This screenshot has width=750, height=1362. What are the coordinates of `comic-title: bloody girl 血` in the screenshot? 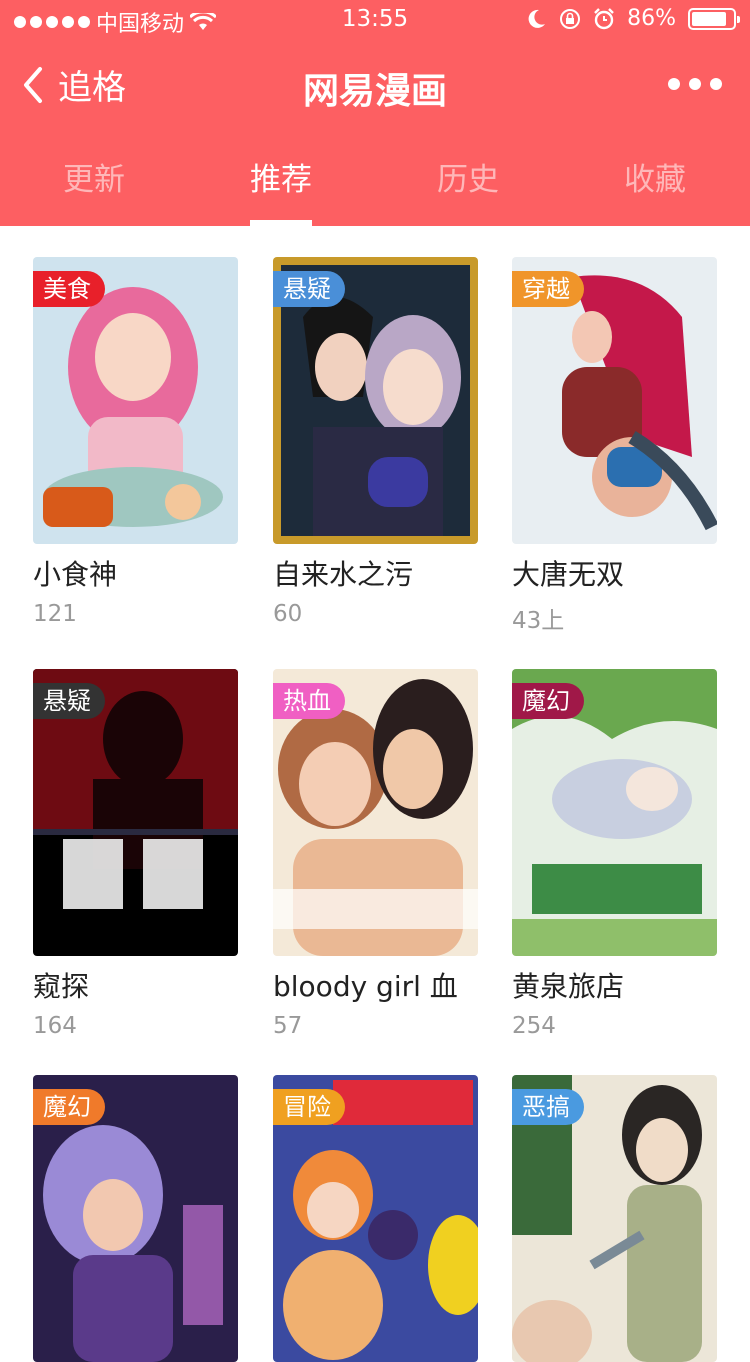 It's located at (365, 986).